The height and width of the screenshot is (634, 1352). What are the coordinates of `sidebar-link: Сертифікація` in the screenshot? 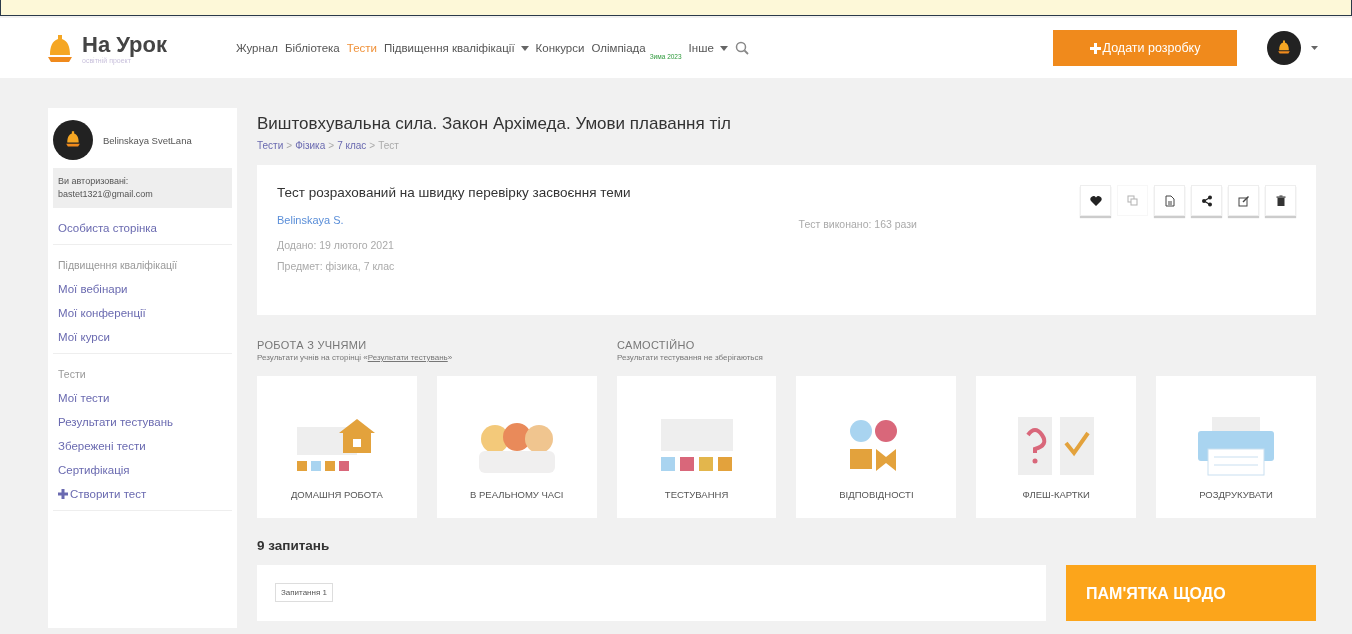 It's located at (142, 468).